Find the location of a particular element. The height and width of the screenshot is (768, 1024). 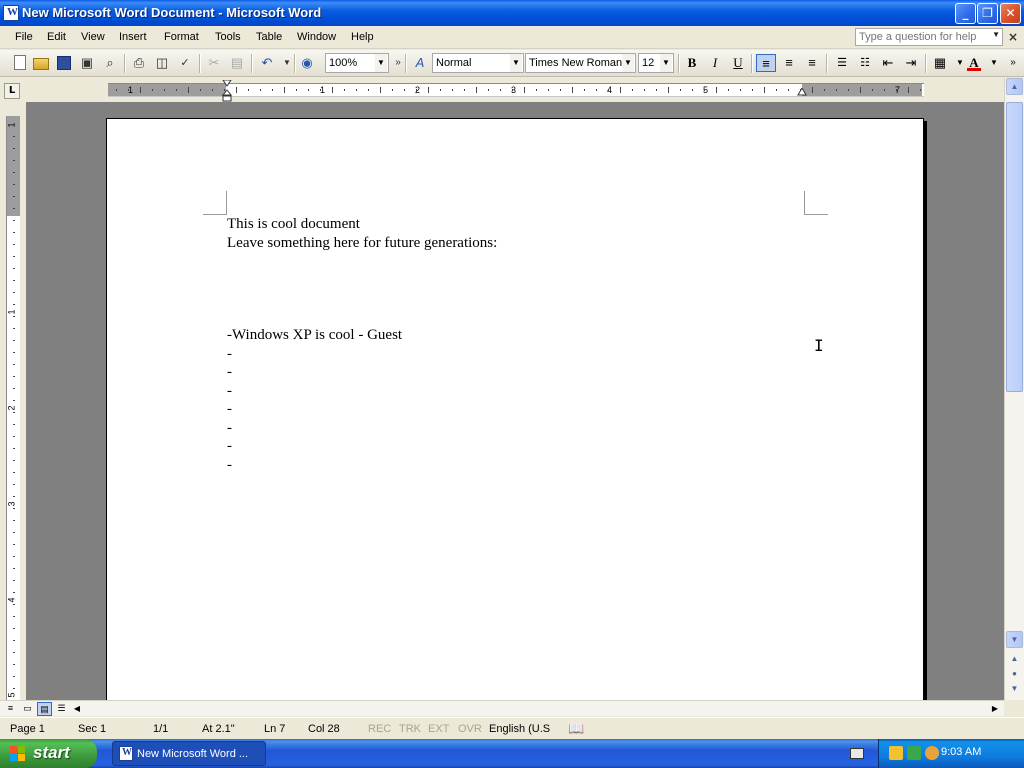

horizontal-scrollbar: ≡ ▭ ▤ ☰ ◀ ▶ is located at coordinates (502, 708).